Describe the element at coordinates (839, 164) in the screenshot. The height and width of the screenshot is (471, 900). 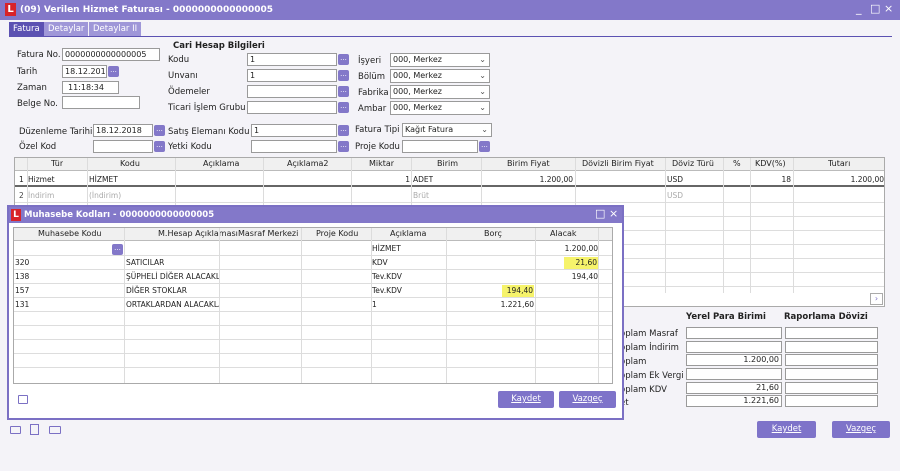
I see `col-tutari: Tutarı` at that location.